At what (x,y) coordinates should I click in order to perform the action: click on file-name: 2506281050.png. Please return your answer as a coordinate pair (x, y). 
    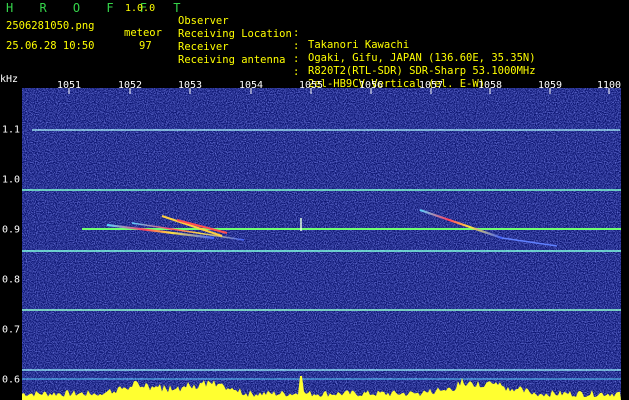
    Looking at the image, I should click on (50, 26).